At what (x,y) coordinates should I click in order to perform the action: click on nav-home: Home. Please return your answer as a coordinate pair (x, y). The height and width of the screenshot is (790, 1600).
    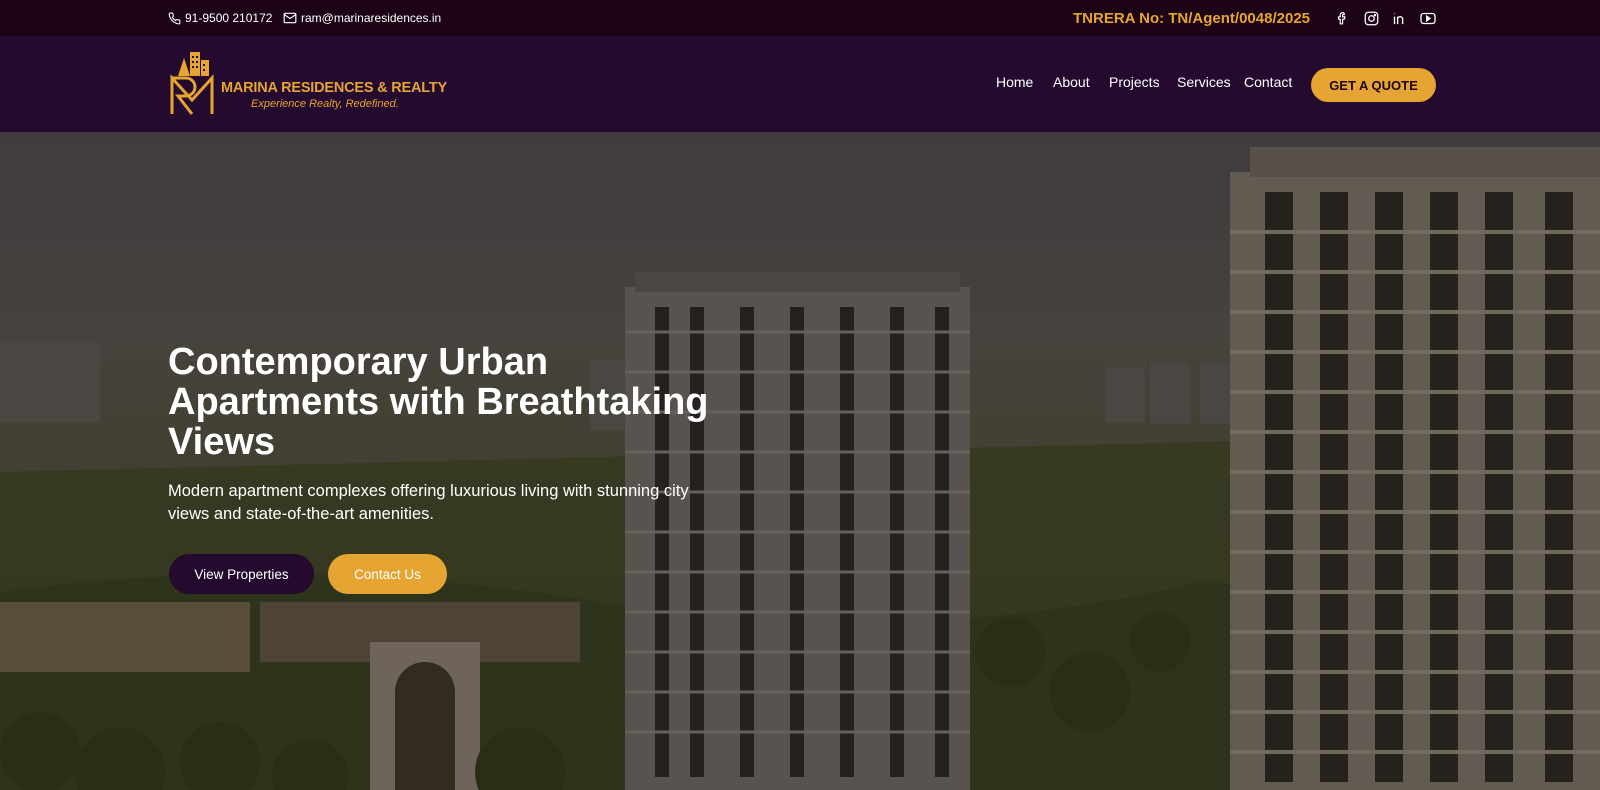
    Looking at the image, I should click on (1014, 82).